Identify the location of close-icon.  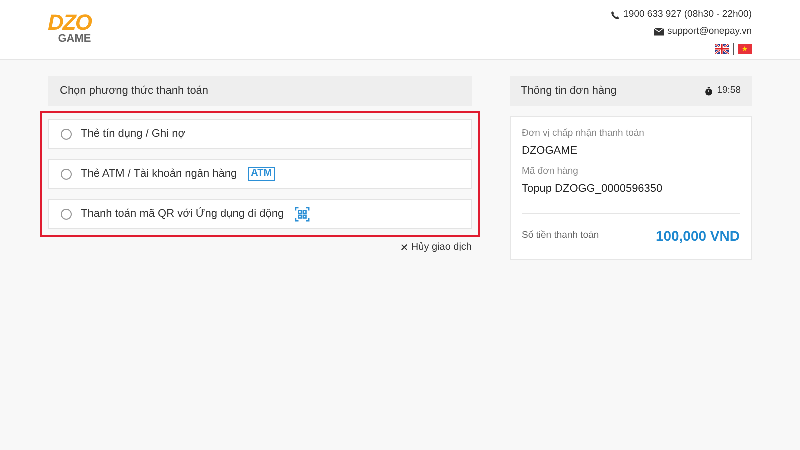
(404, 247).